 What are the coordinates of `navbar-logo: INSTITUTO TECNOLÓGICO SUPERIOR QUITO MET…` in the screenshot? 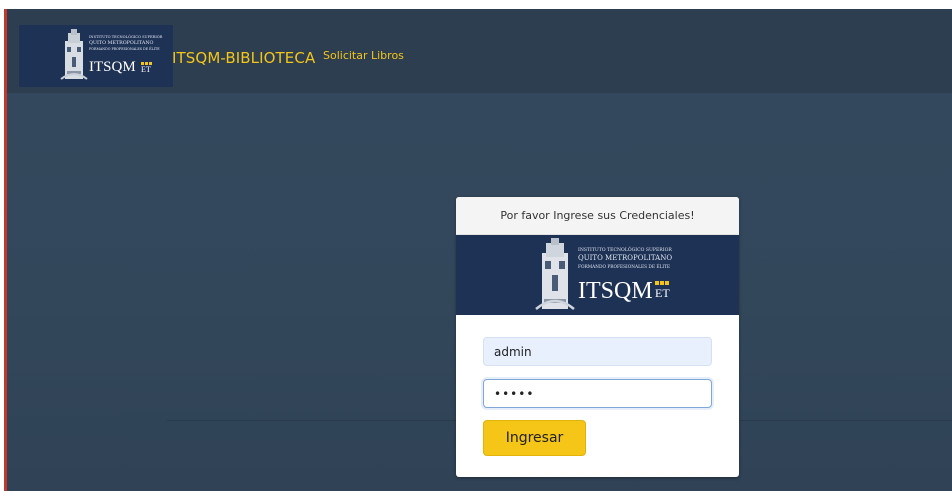 It's located at (96, 56).